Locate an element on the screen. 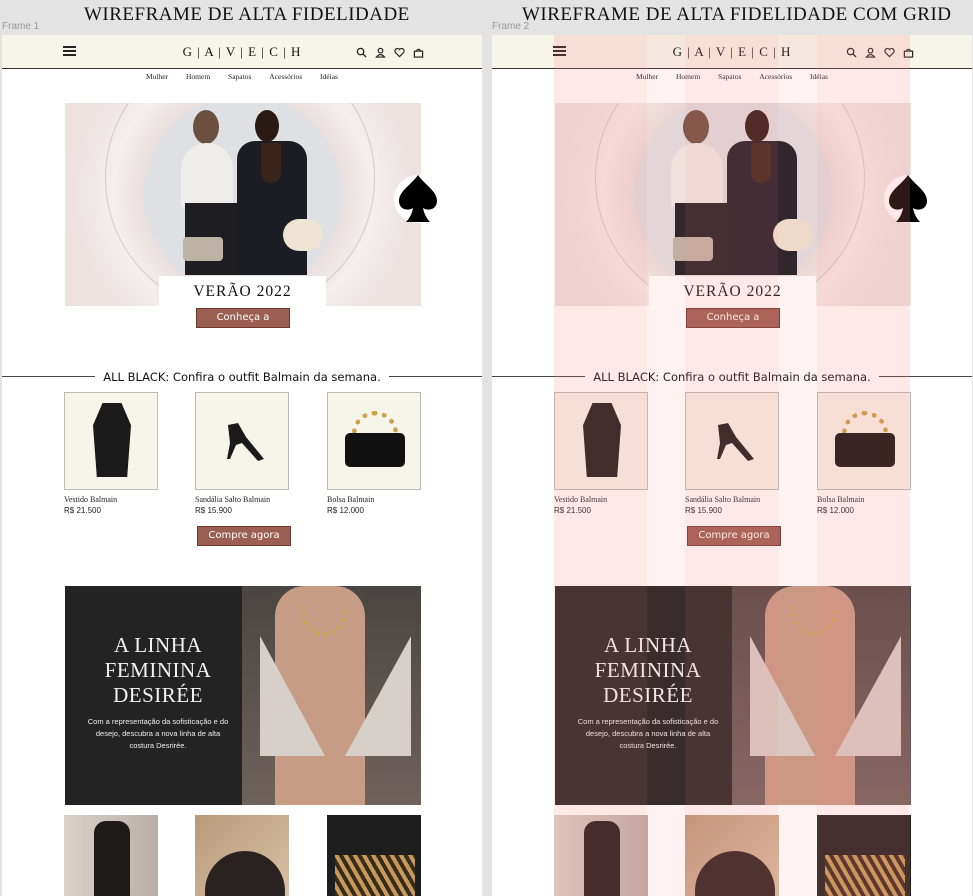 The image size is (973, 896). header-icons is located at coordinates (390, 52).